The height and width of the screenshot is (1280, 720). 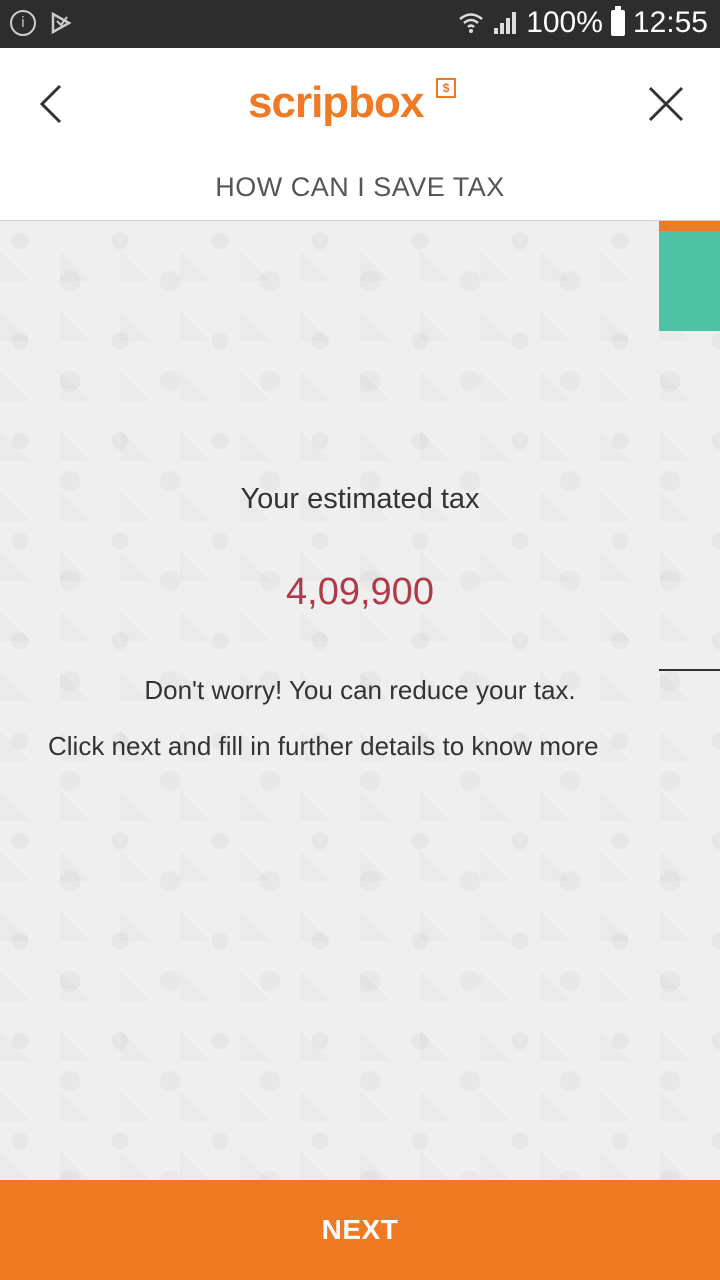 What do you see at coordinates (23, 23) in the screenshot?
I see `info-icon: i` at bounding box center [23, 23].